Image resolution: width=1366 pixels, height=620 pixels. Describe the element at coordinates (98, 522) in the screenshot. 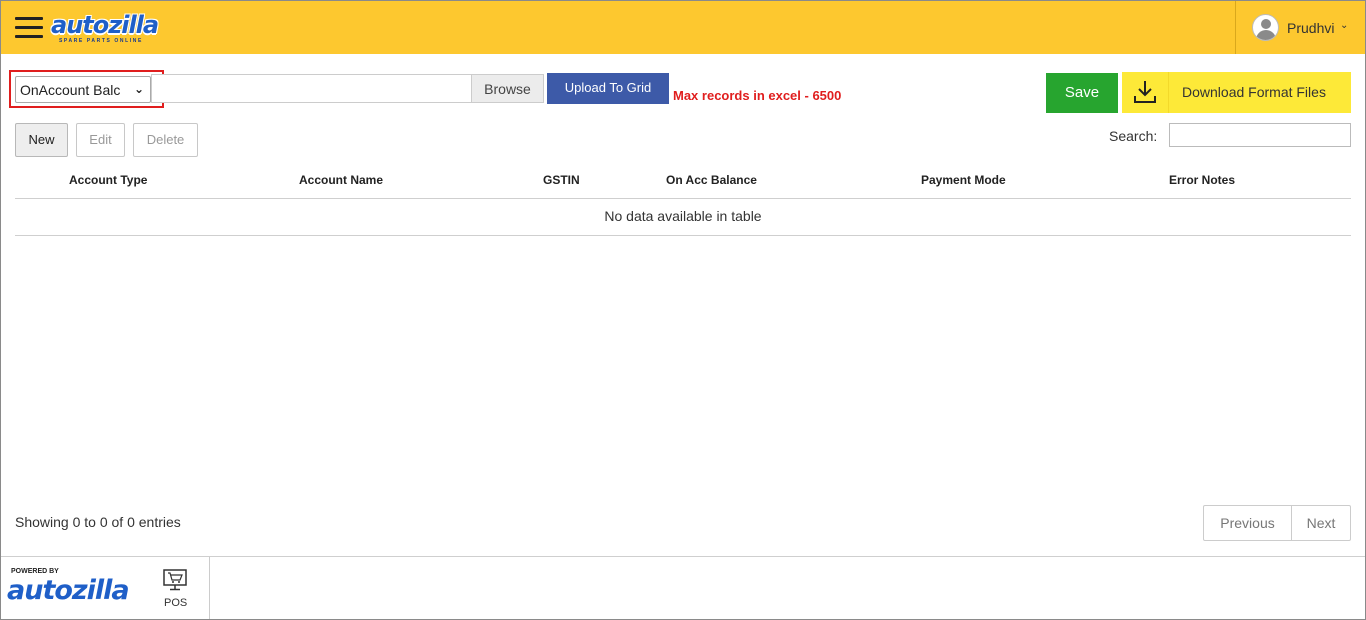

I see `entries-info: Showing 0 to 0 of 0 entries` at that location.